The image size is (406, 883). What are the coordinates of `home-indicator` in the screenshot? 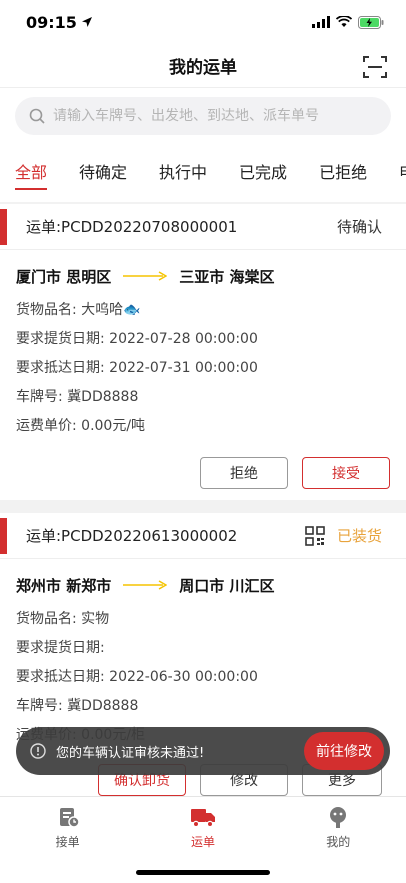 It's located at (203, 872).